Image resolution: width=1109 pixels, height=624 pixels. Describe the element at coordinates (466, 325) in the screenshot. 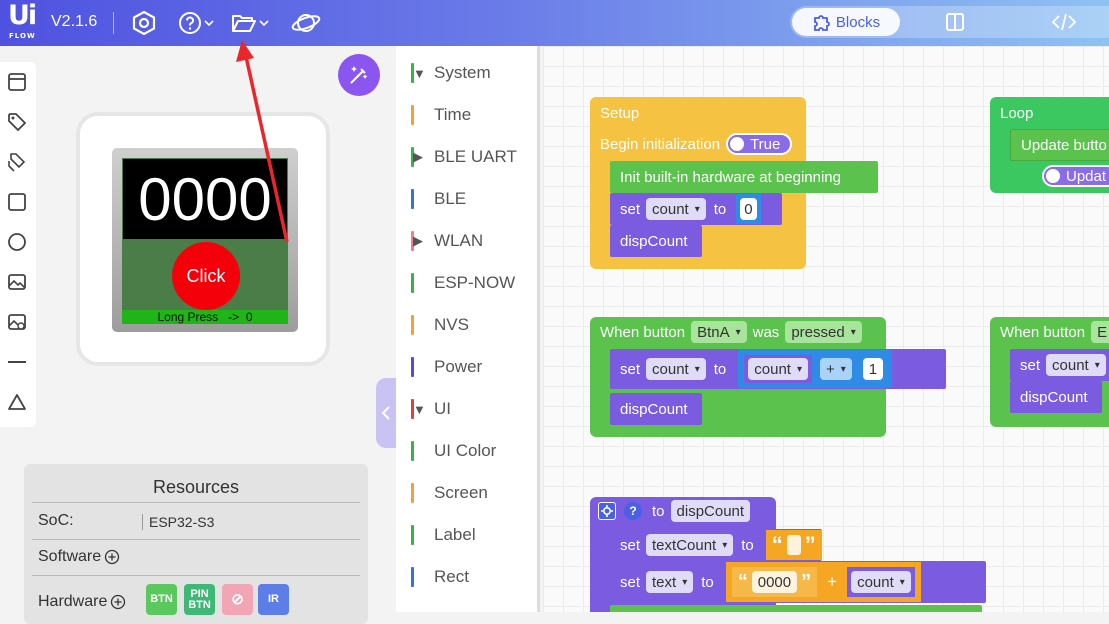

I see `toolbox-category-nvs: NVS` at that location.